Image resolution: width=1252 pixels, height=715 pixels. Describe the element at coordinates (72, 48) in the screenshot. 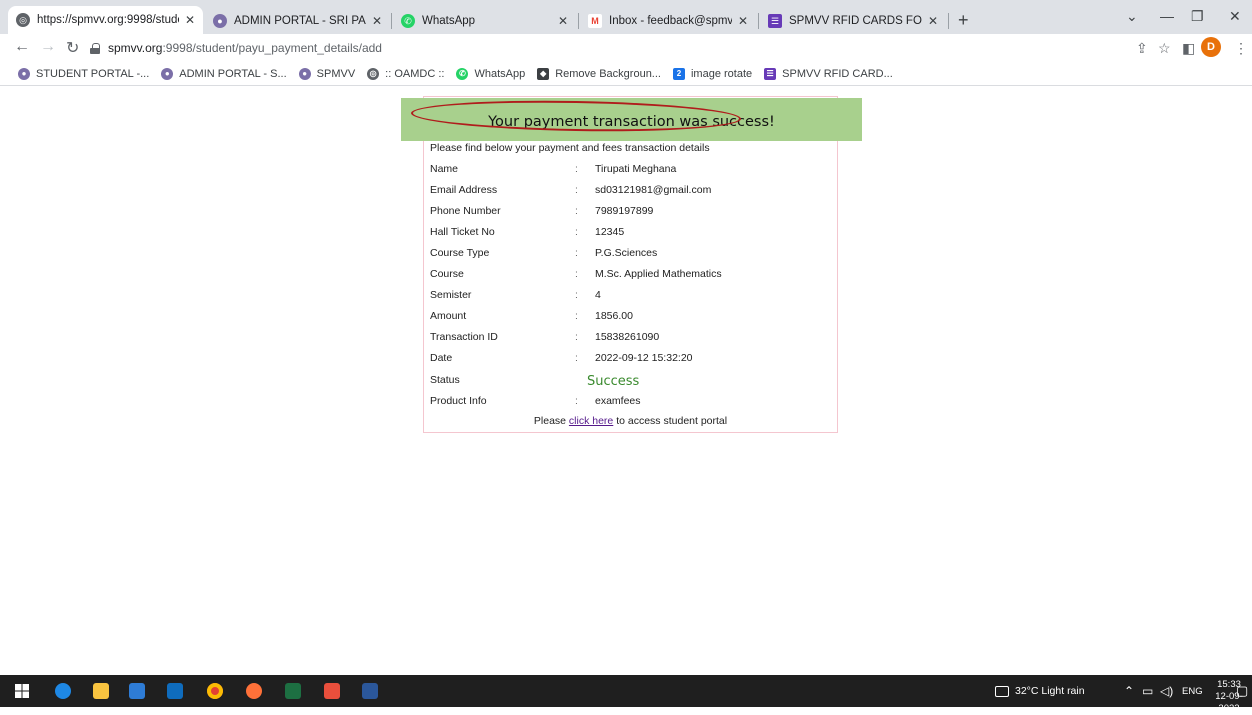

I see `reload-icon: ↻` at that location.